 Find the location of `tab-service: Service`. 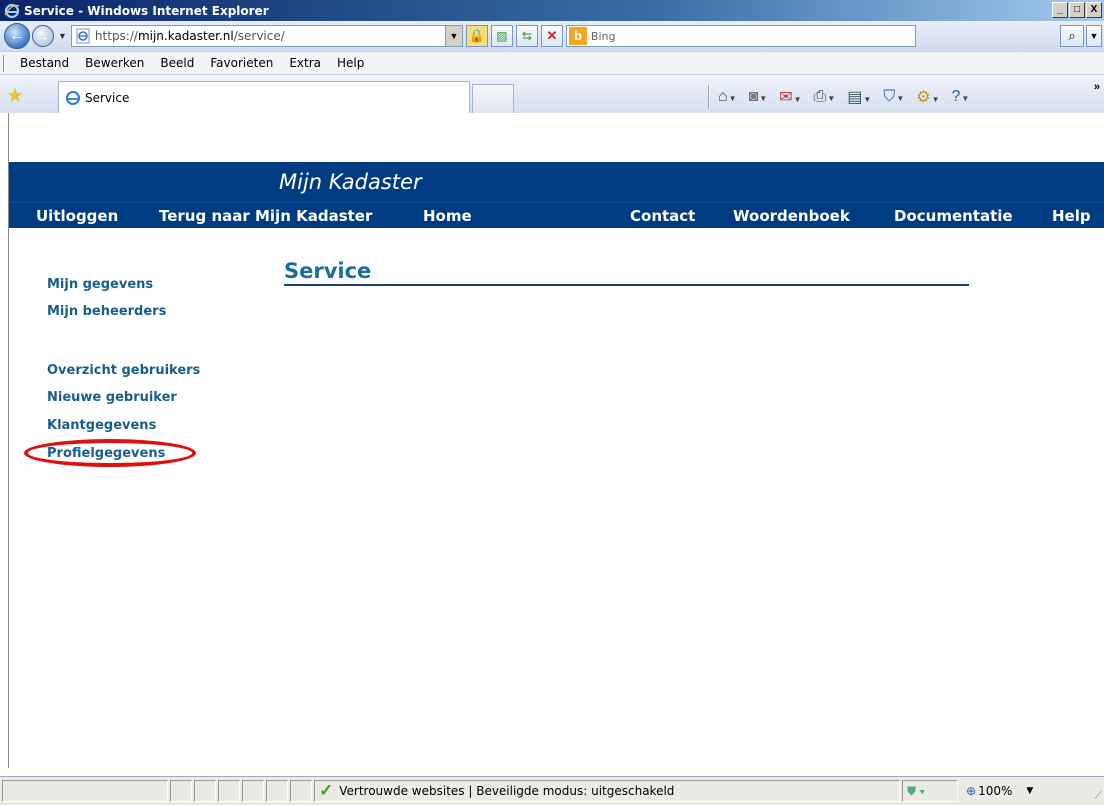

tab-service: Service is located at coordinates (264, 97).